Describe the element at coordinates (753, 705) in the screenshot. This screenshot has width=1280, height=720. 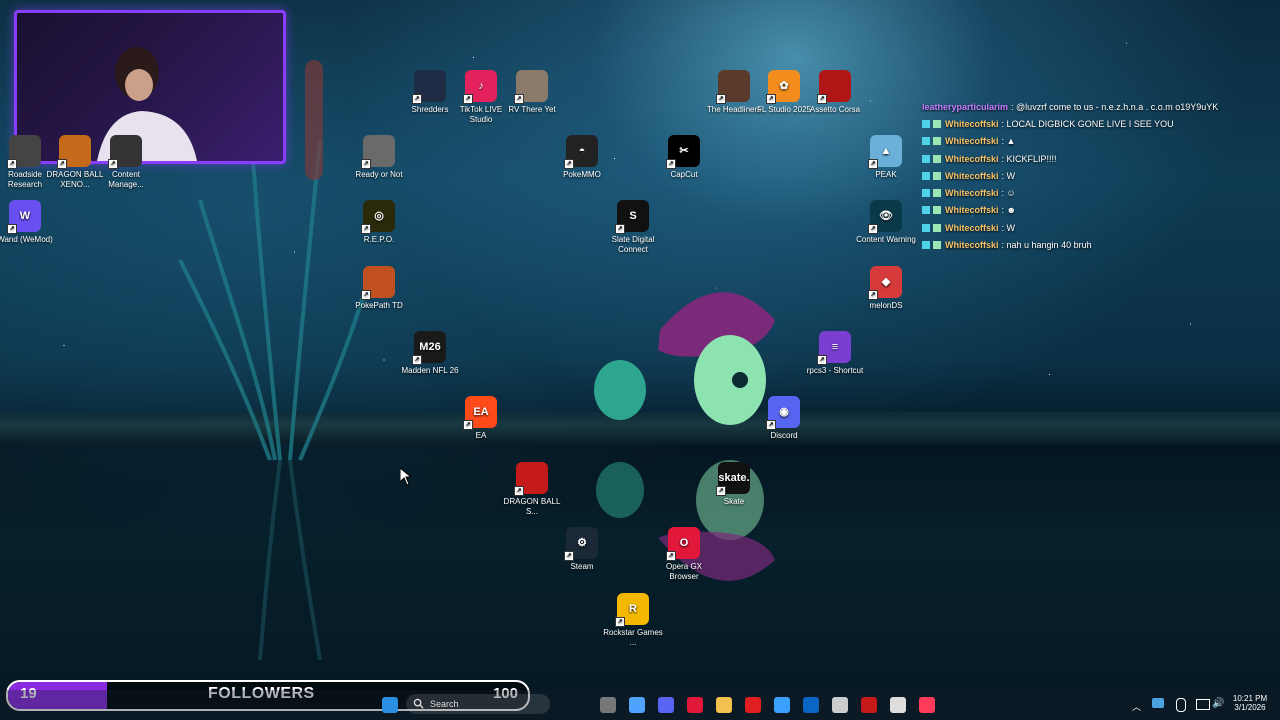
I see `taskbar-red-app-icon` at that location.